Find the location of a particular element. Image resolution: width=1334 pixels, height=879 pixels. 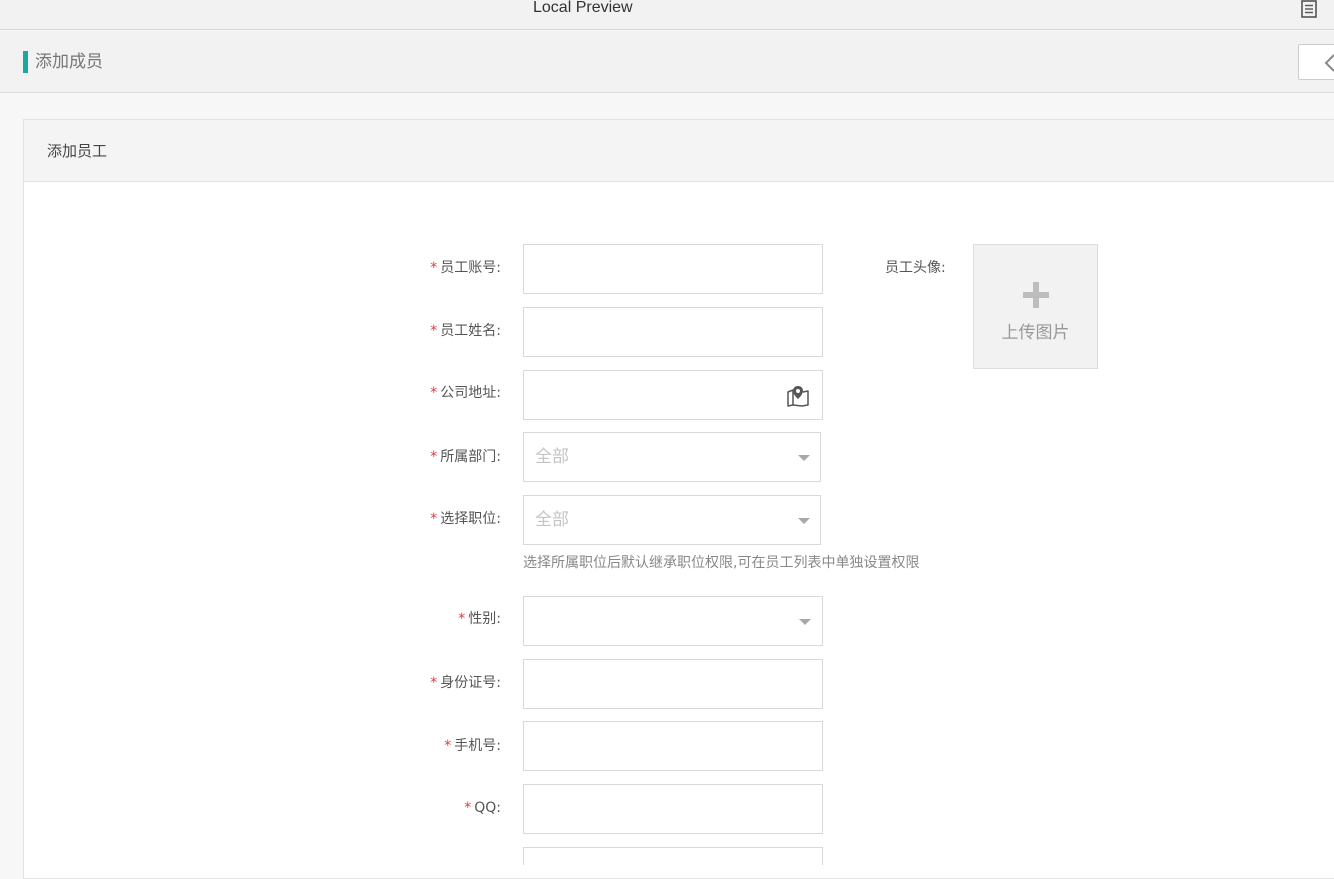

gender-label: * 性别: is located at coordinates (479, 619).